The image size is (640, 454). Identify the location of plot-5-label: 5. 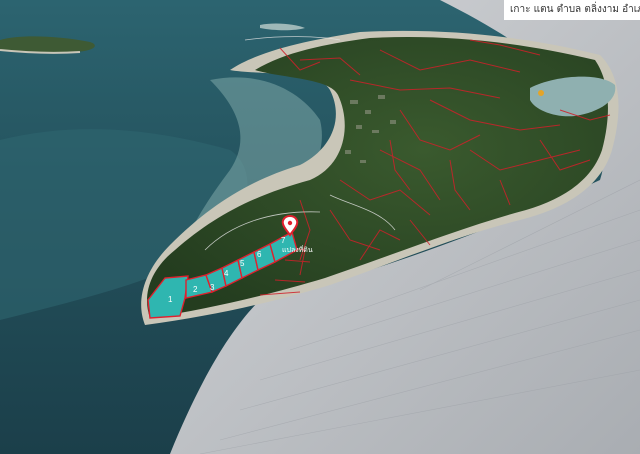
(242, 263).